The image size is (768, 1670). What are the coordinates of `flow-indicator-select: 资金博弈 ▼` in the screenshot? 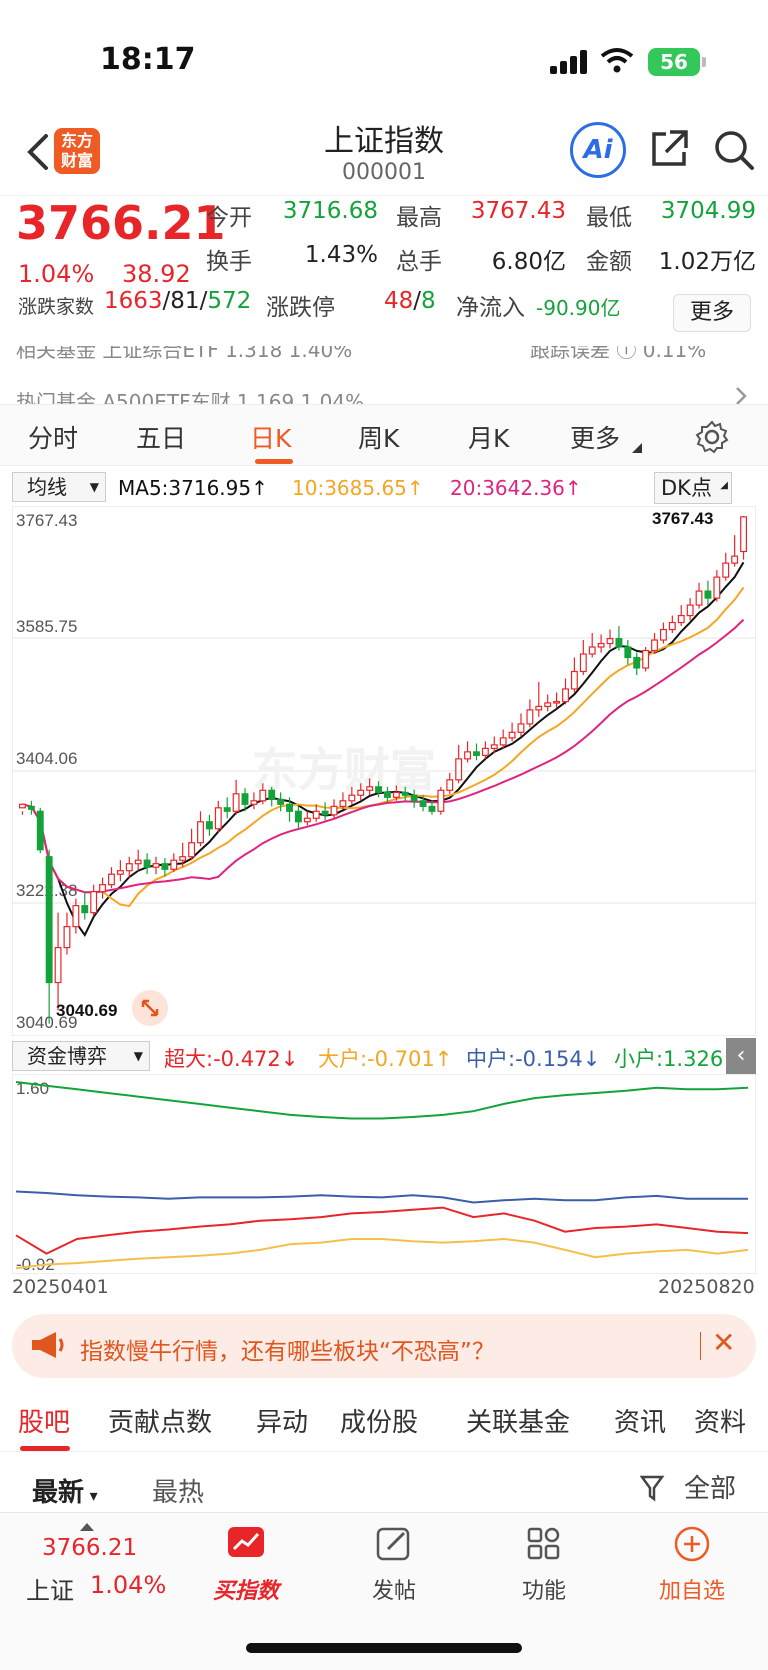 It's located at (81, 1056).